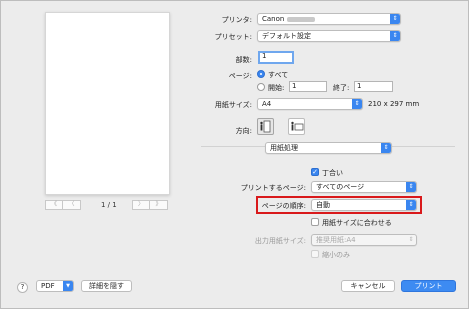 This screenshot has height=309, width=469. I want to click on pager-forward-group: 〉 》, so click(150, 205).